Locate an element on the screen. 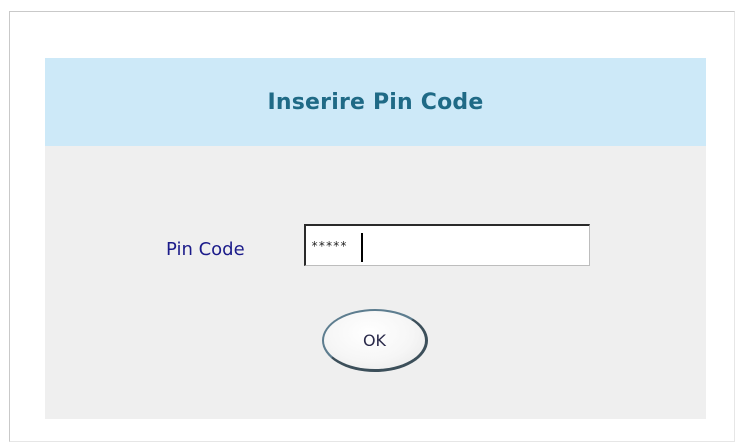 The width and height of the screenshot is (741, 448). ok-button: OK is located at coordinates (375, 340).